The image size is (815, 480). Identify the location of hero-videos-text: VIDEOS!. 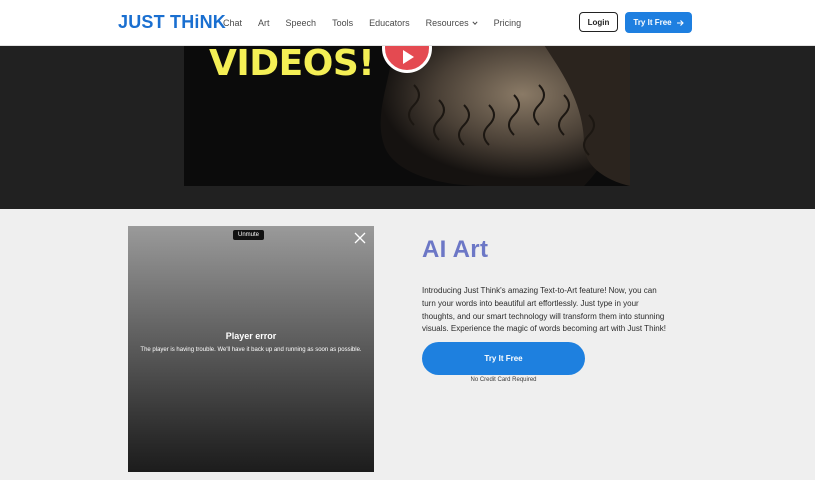
(292, 64).